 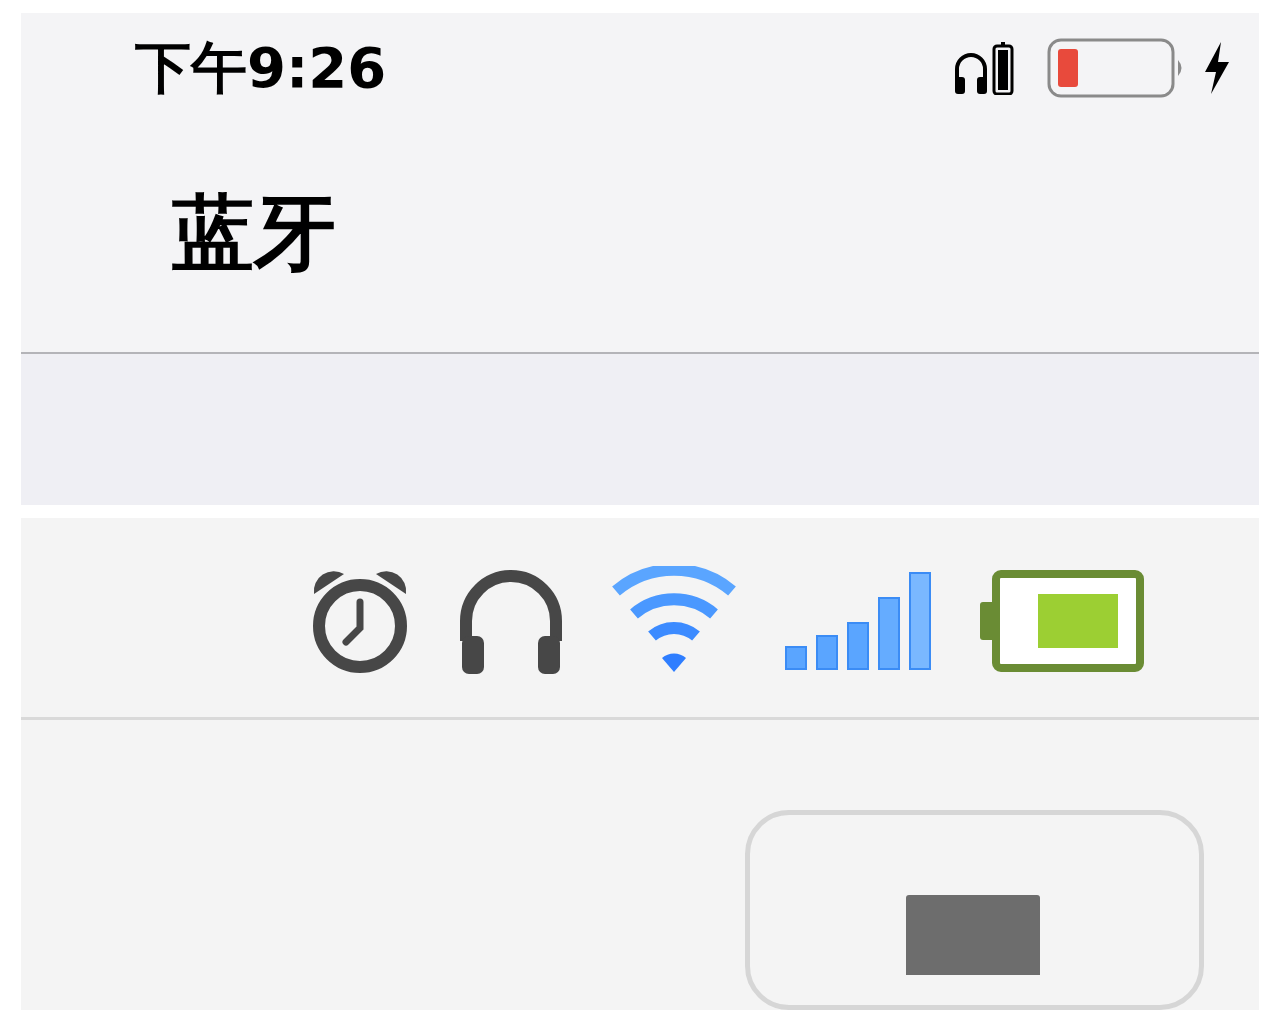 I want to click on battery-level-icon, so click(x=1003, y=68).